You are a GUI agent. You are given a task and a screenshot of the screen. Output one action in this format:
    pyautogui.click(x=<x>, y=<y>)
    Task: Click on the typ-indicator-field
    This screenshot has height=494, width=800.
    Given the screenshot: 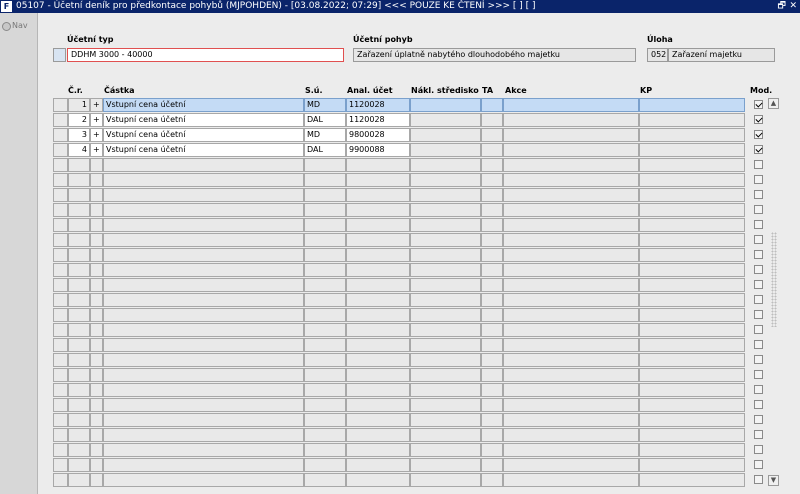 What is the action you would take?
    pyautogui.click(x=59, y=55)
    